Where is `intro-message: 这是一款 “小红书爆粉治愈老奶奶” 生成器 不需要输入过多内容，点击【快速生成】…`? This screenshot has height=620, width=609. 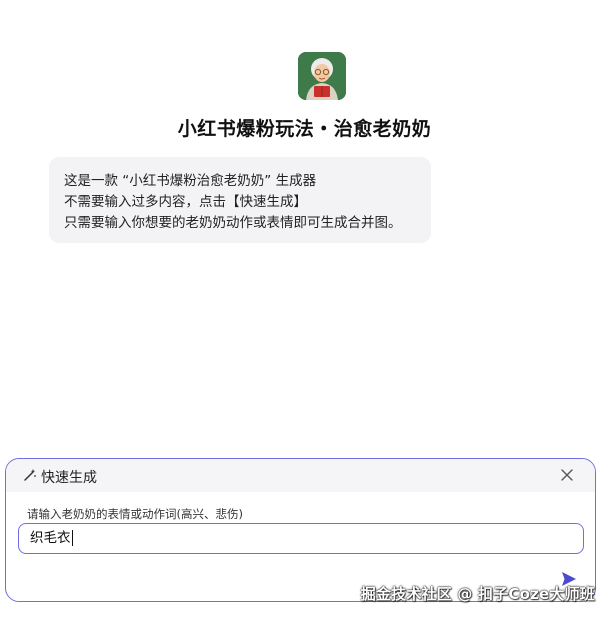 intro-message: 这是一款 “小红书爆粉治愈老奶奶” 生成器 不需要输入过多内容，点击【快速生成】… is located at coordinates (240, 200).